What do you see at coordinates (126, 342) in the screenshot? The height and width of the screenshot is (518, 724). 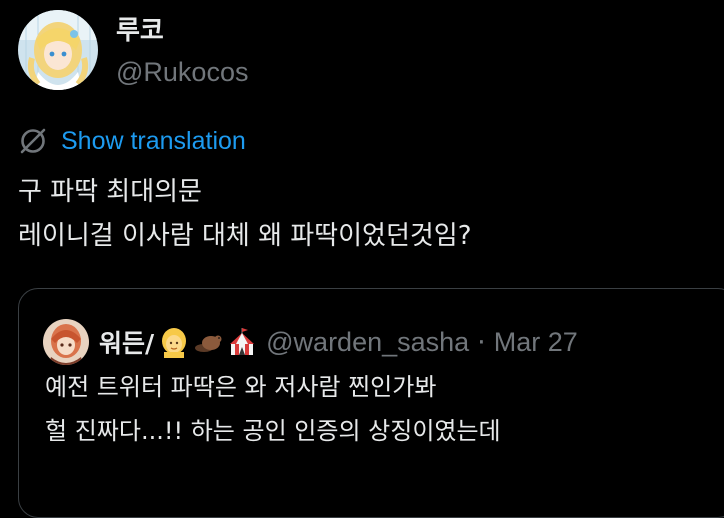 I see `quoted-display-name: 워든/` at bounding box center [126, 342].